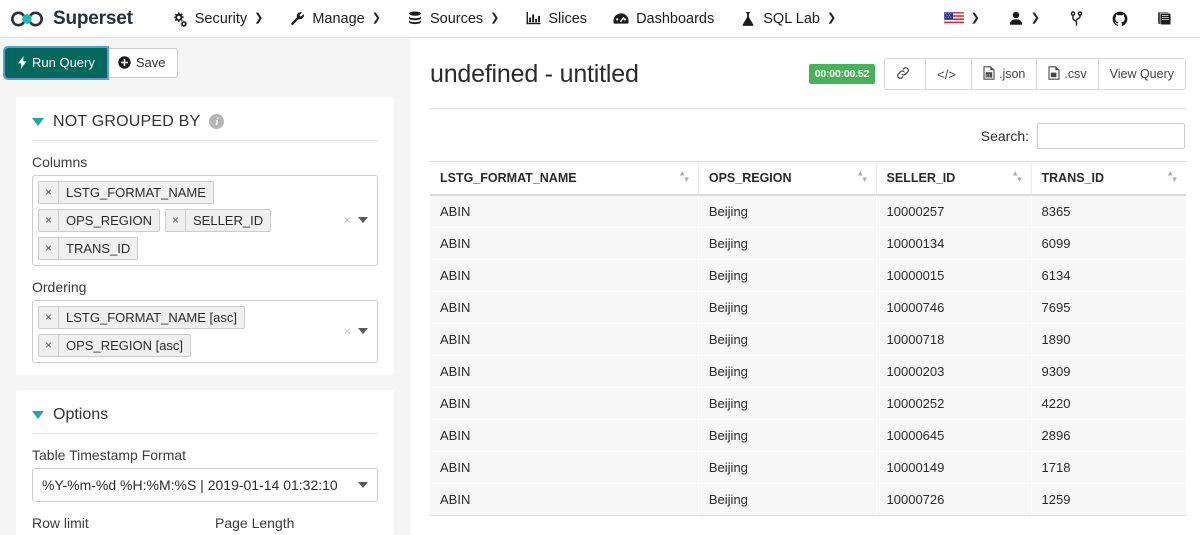  What do you see at coordinates (1108, 178) in the screenshot?
I see `column-header-trans-id: TRANS_ID` at bounding box center [1108, 178].